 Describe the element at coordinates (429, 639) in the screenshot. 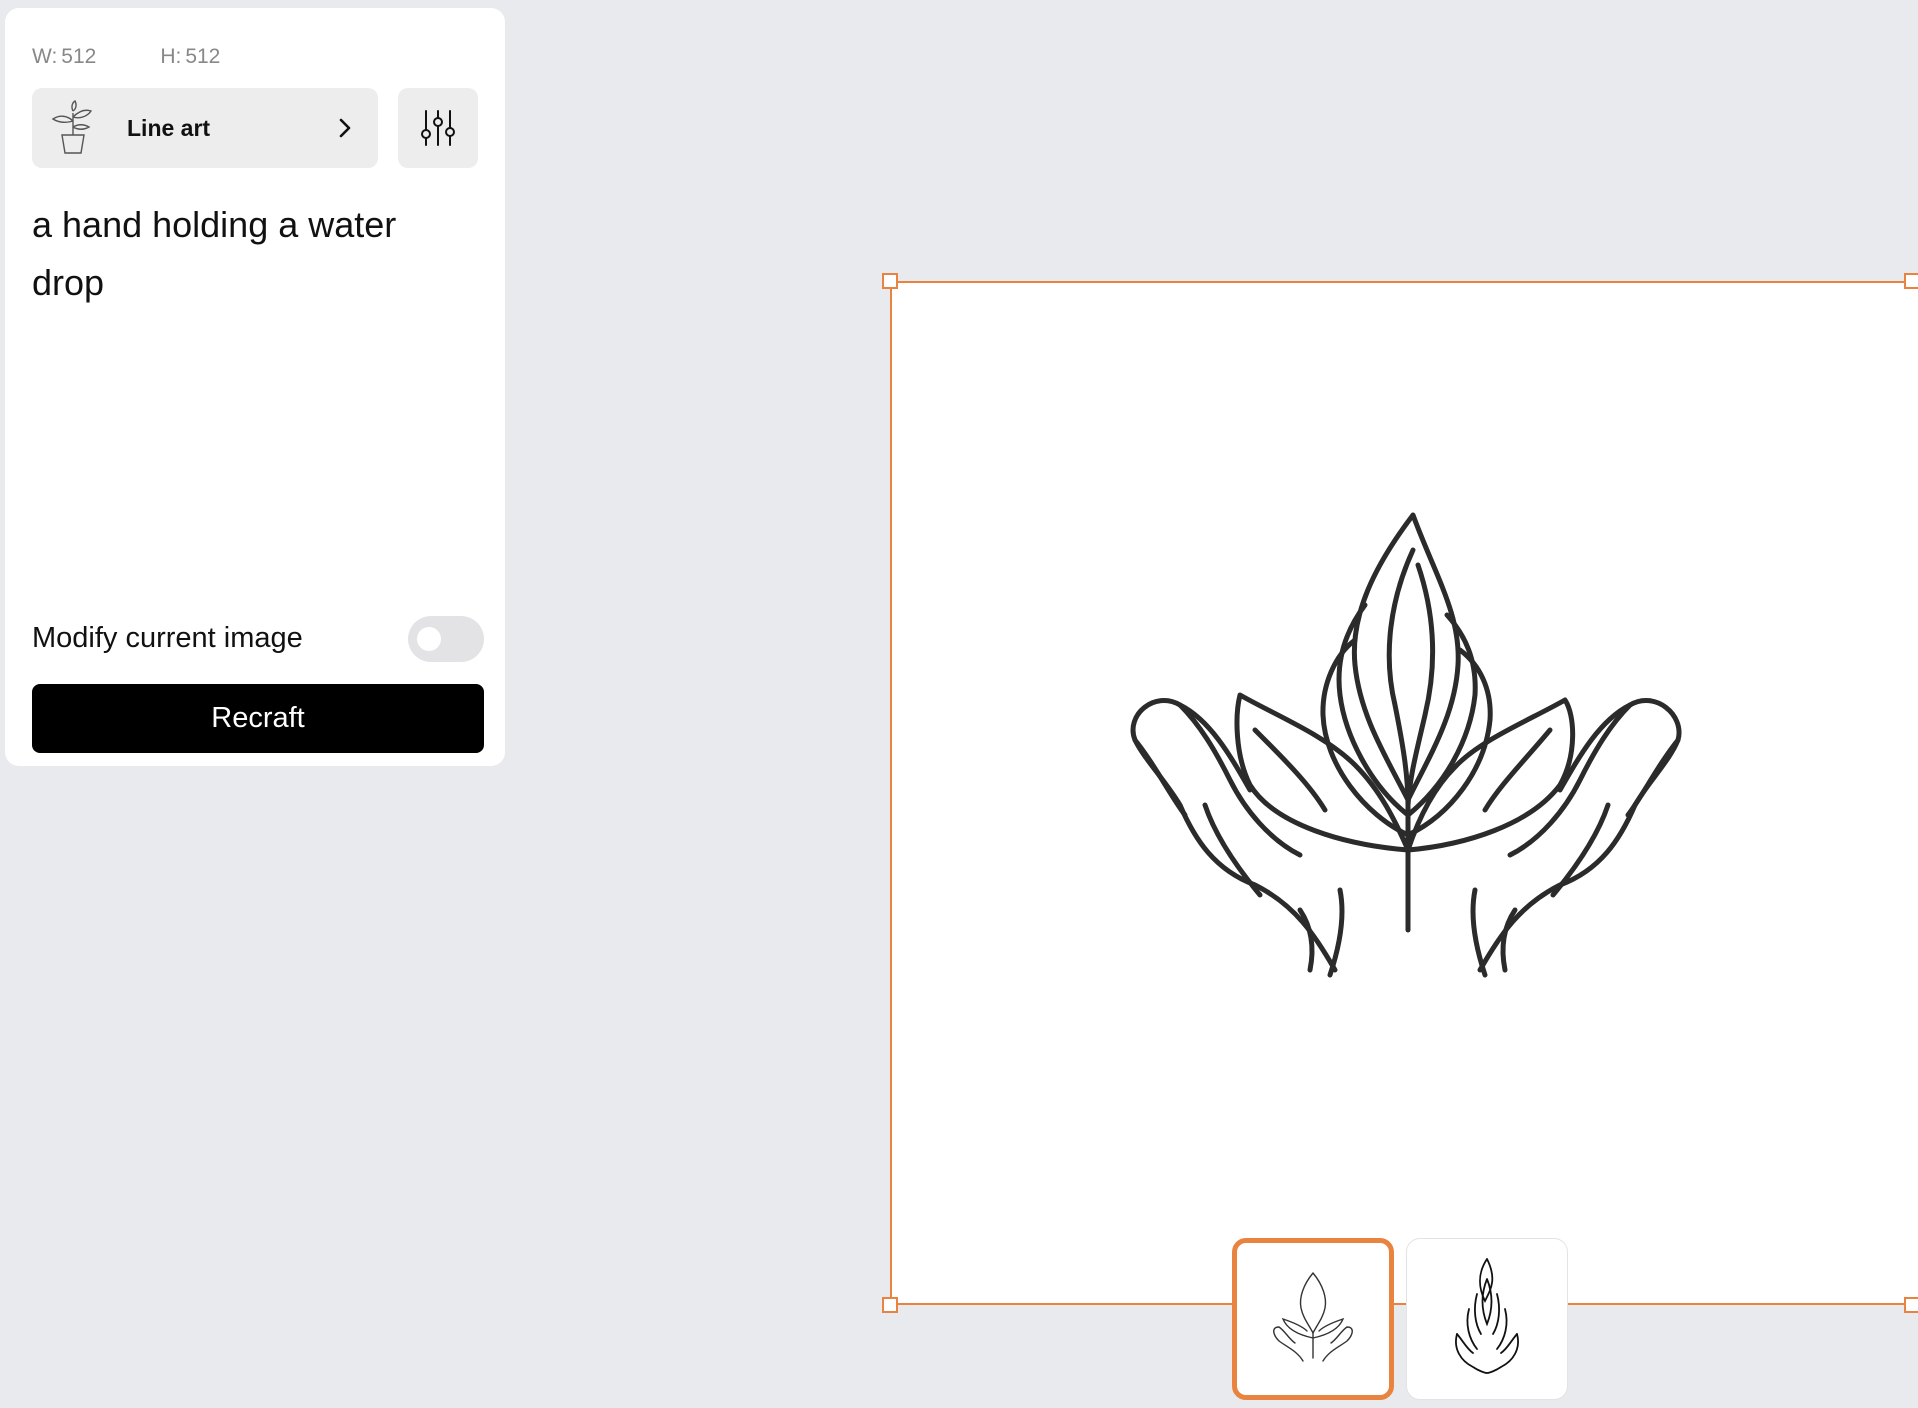

I see `toggle-knob` at that location.